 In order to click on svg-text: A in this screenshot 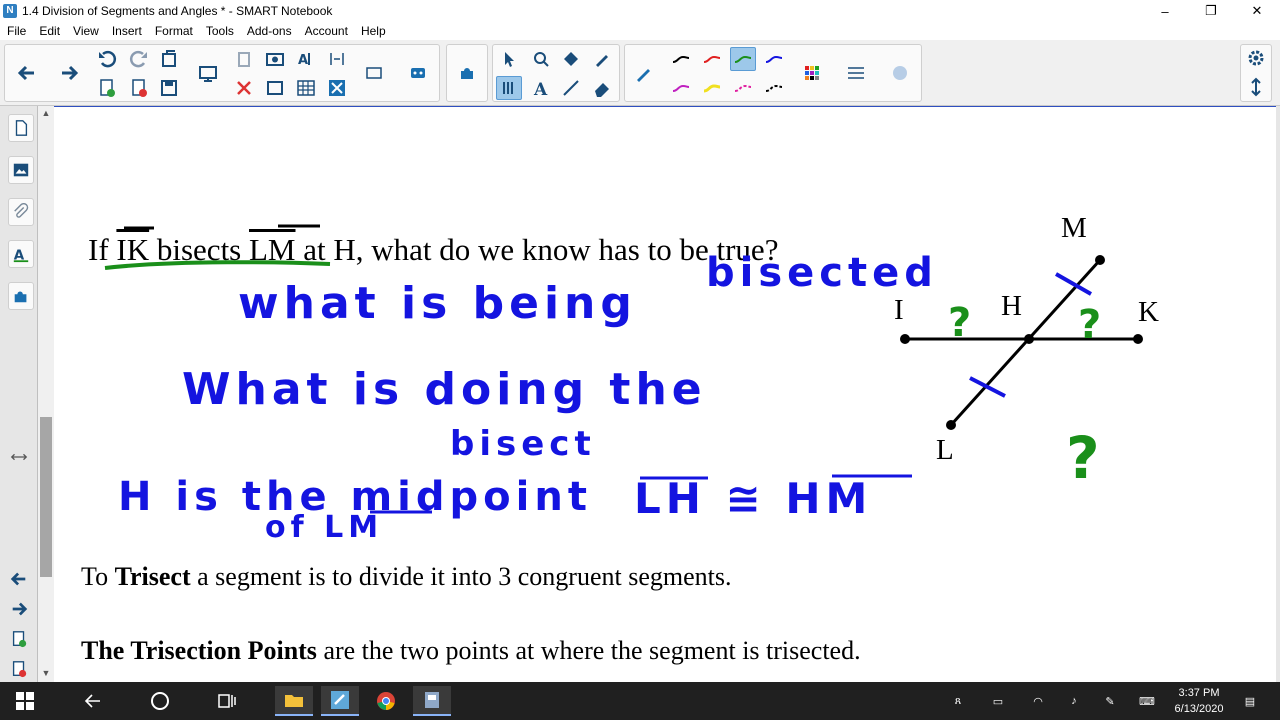, I will do `click(540, 89)`.